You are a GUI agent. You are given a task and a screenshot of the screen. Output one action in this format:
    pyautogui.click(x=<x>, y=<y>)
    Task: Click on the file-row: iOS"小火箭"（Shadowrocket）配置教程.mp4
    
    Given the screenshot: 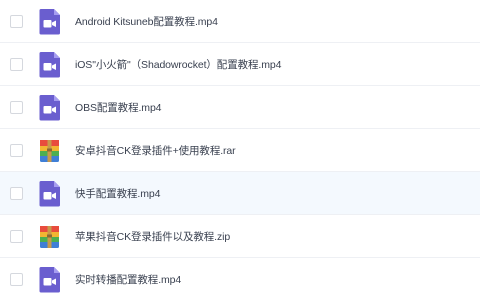 What is the action you would take?
    pyautogui.click(x=240, y=64)
    